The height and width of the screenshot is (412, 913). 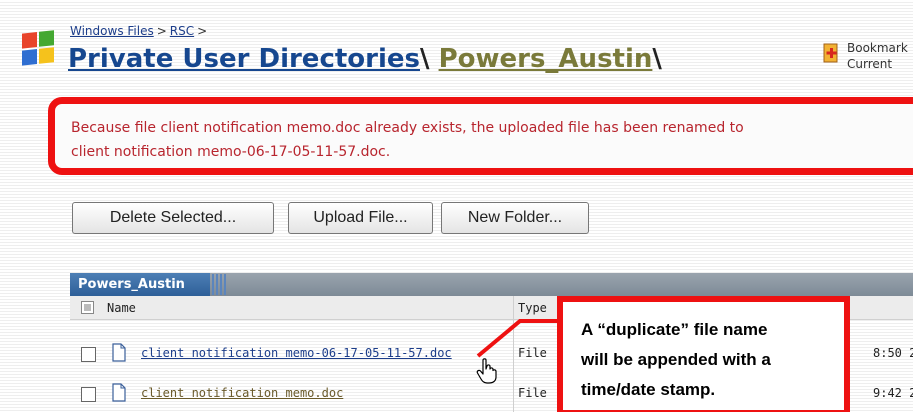 I want to click on breadcrumb-link-windows-files: Windows Files, so click(x=112, y=31).